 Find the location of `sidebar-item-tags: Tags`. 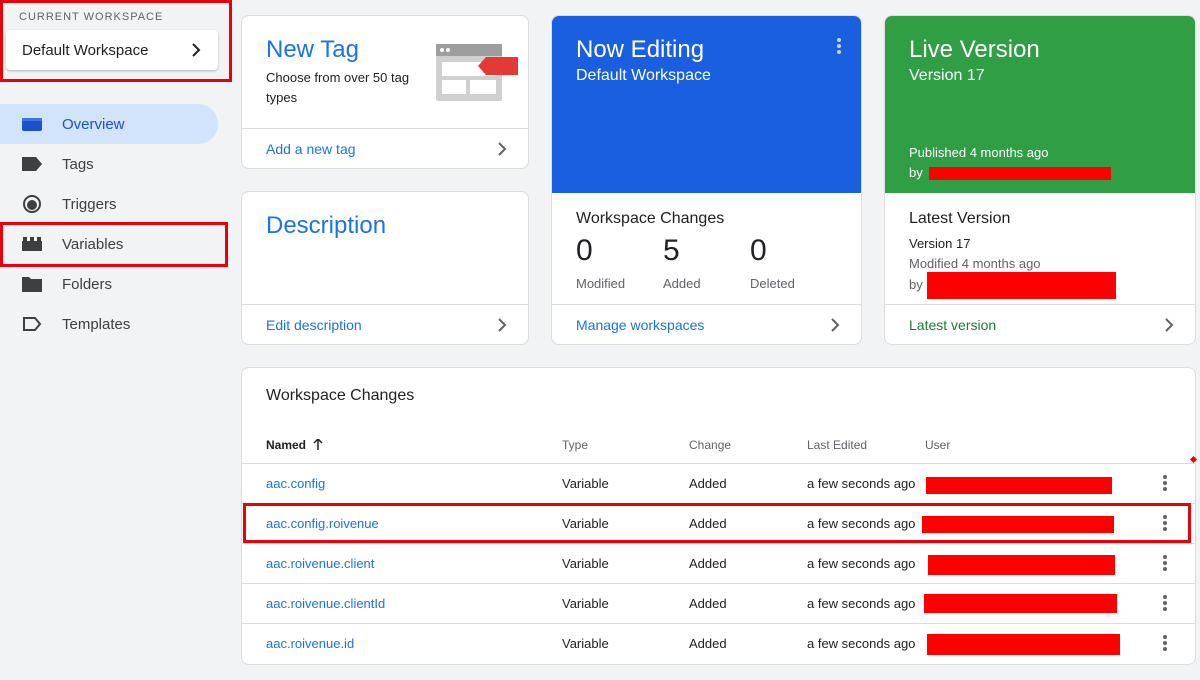

sidebar-item-tags: Tags is located at coordinates (116, 164).